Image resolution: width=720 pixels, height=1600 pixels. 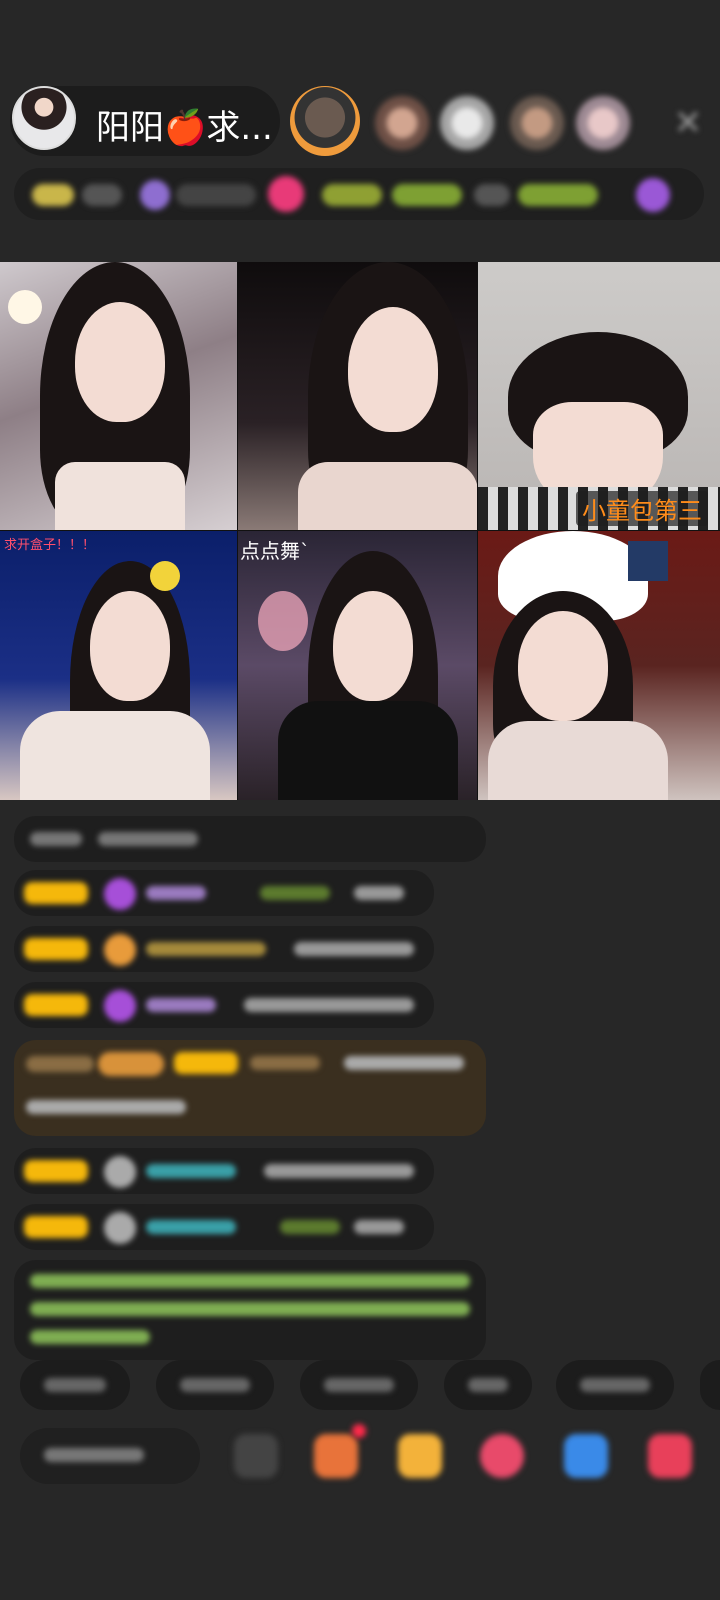 What do you see at coordinates (50, 545) in the screenshot?
I see `tile-label: 求开盒子！！！` at bounding box center [50, 545].